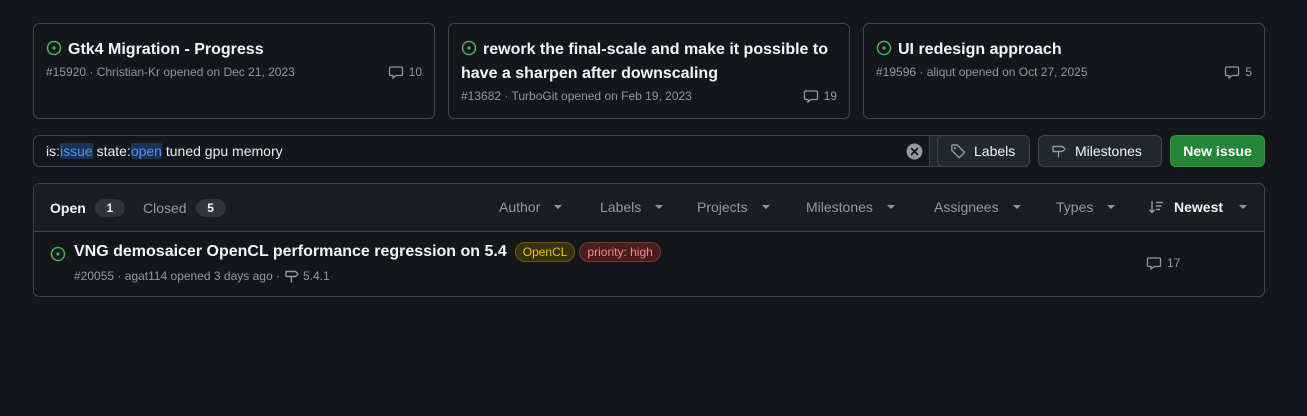  Describe the element at coordinates (164, 151) in the screenshot. I see `search-query-text: is:issue state:open tuned gpu memory` at that location.